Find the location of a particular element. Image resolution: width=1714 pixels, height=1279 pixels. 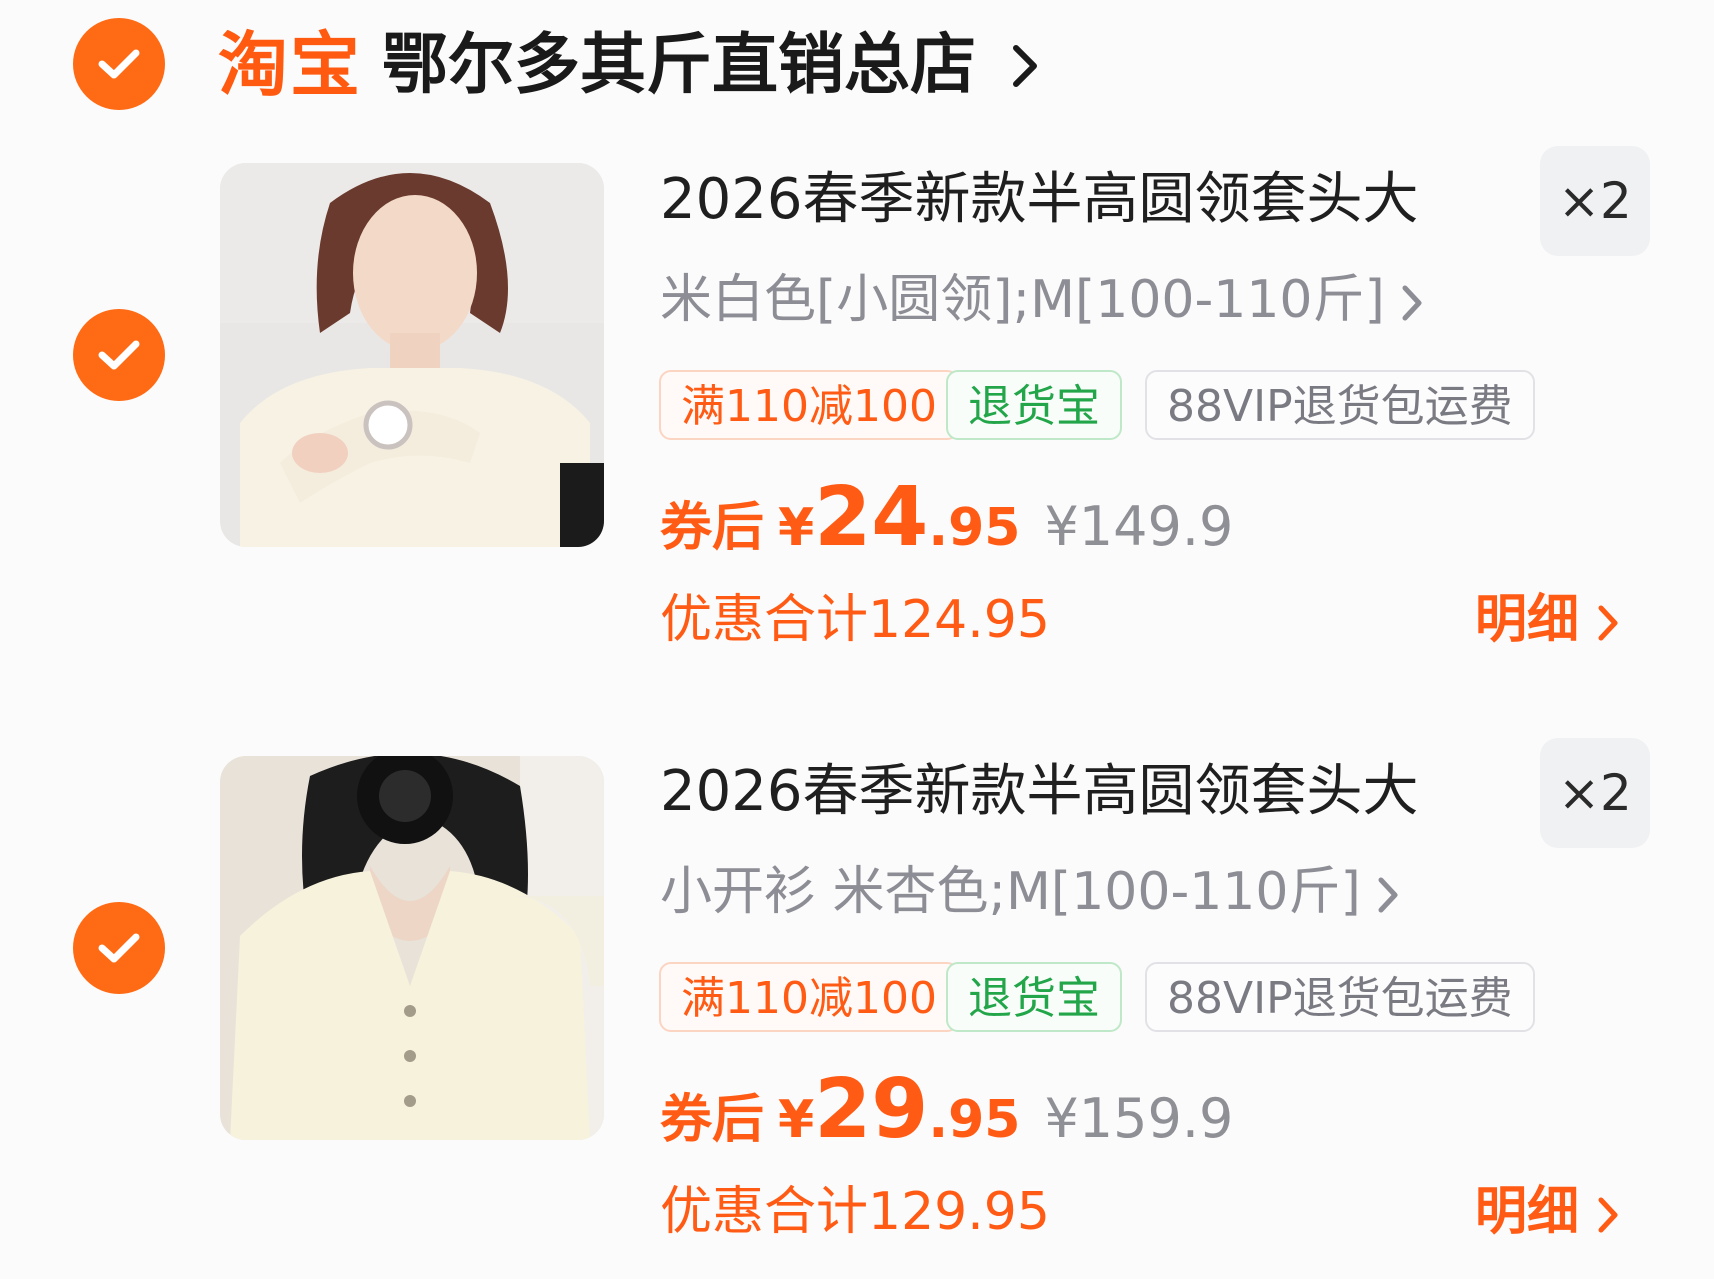

price-integer: 29 is located at coordinates (871, 1109).